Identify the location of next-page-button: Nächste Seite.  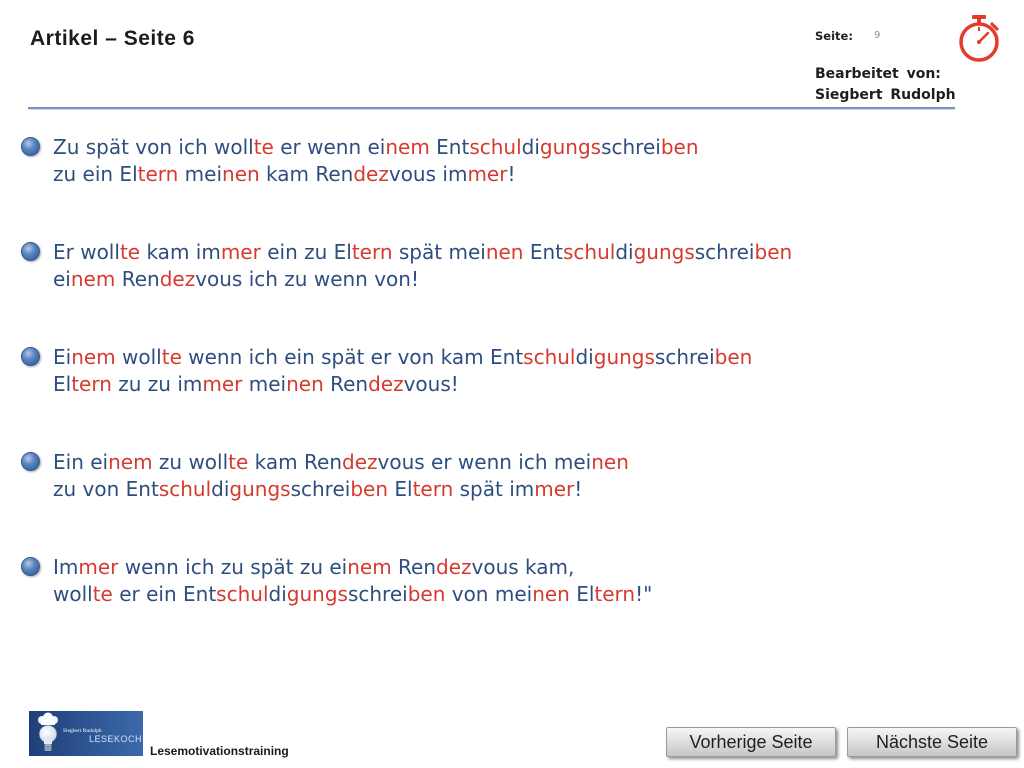
(932, 742).